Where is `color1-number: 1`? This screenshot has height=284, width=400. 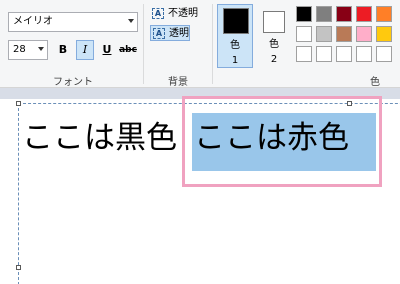 color1-number: 1 is located at coordinates (235, 60).